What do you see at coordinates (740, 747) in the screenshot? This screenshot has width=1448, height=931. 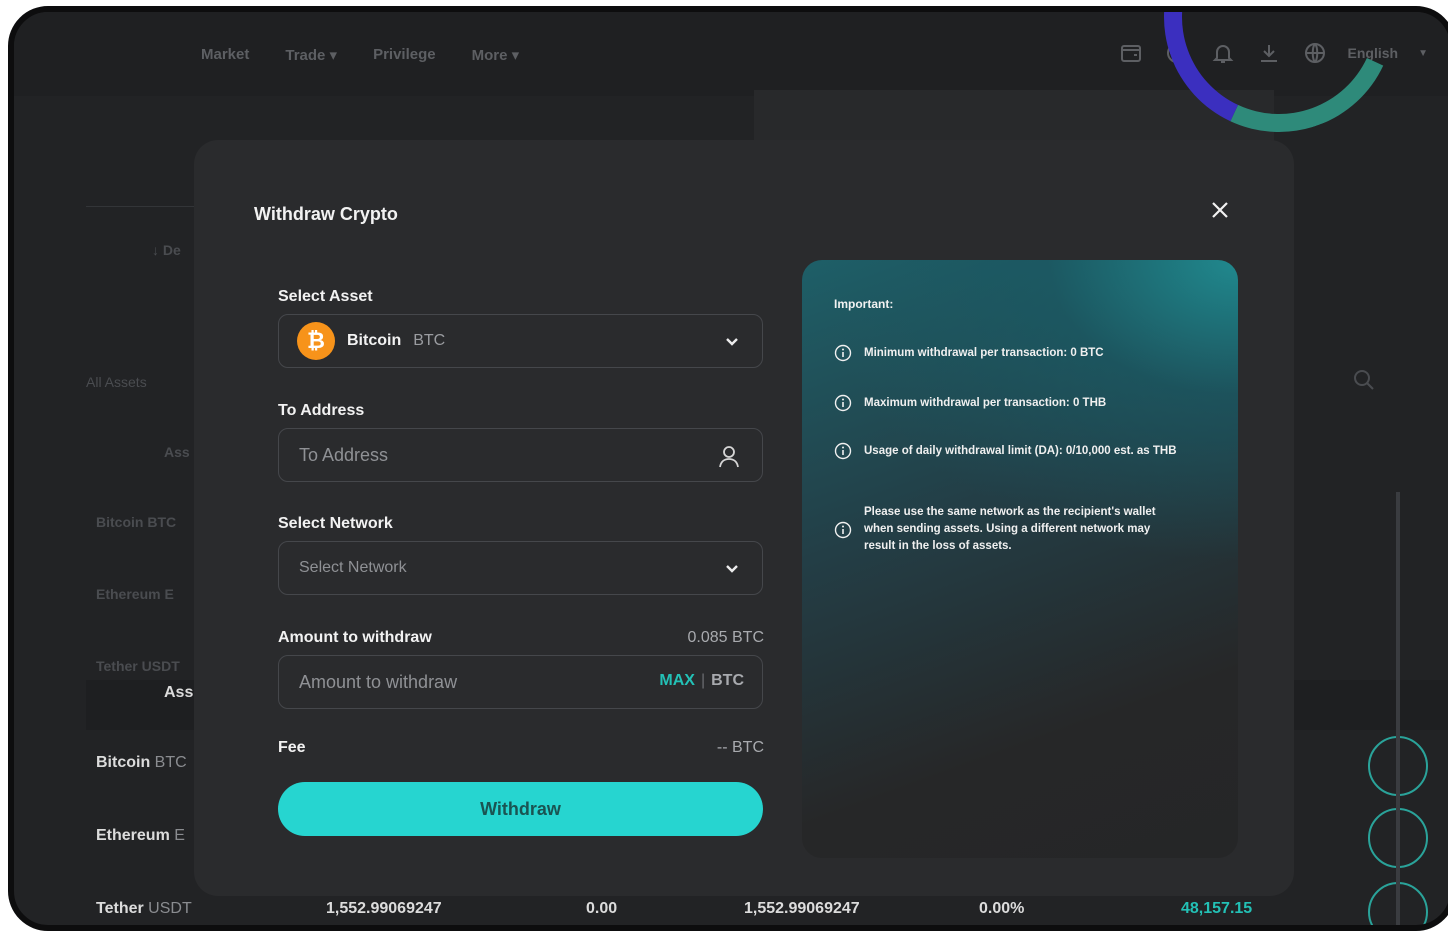 I see `fee-value: -- BTC` at bounding box center [740, 747].